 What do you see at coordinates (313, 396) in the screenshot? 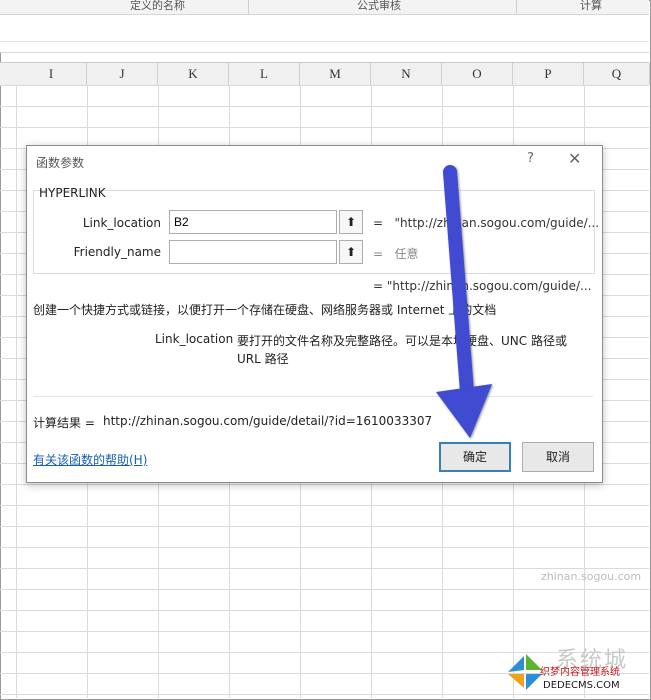
I see `dialog-divider` at bounding box center [313, 396].